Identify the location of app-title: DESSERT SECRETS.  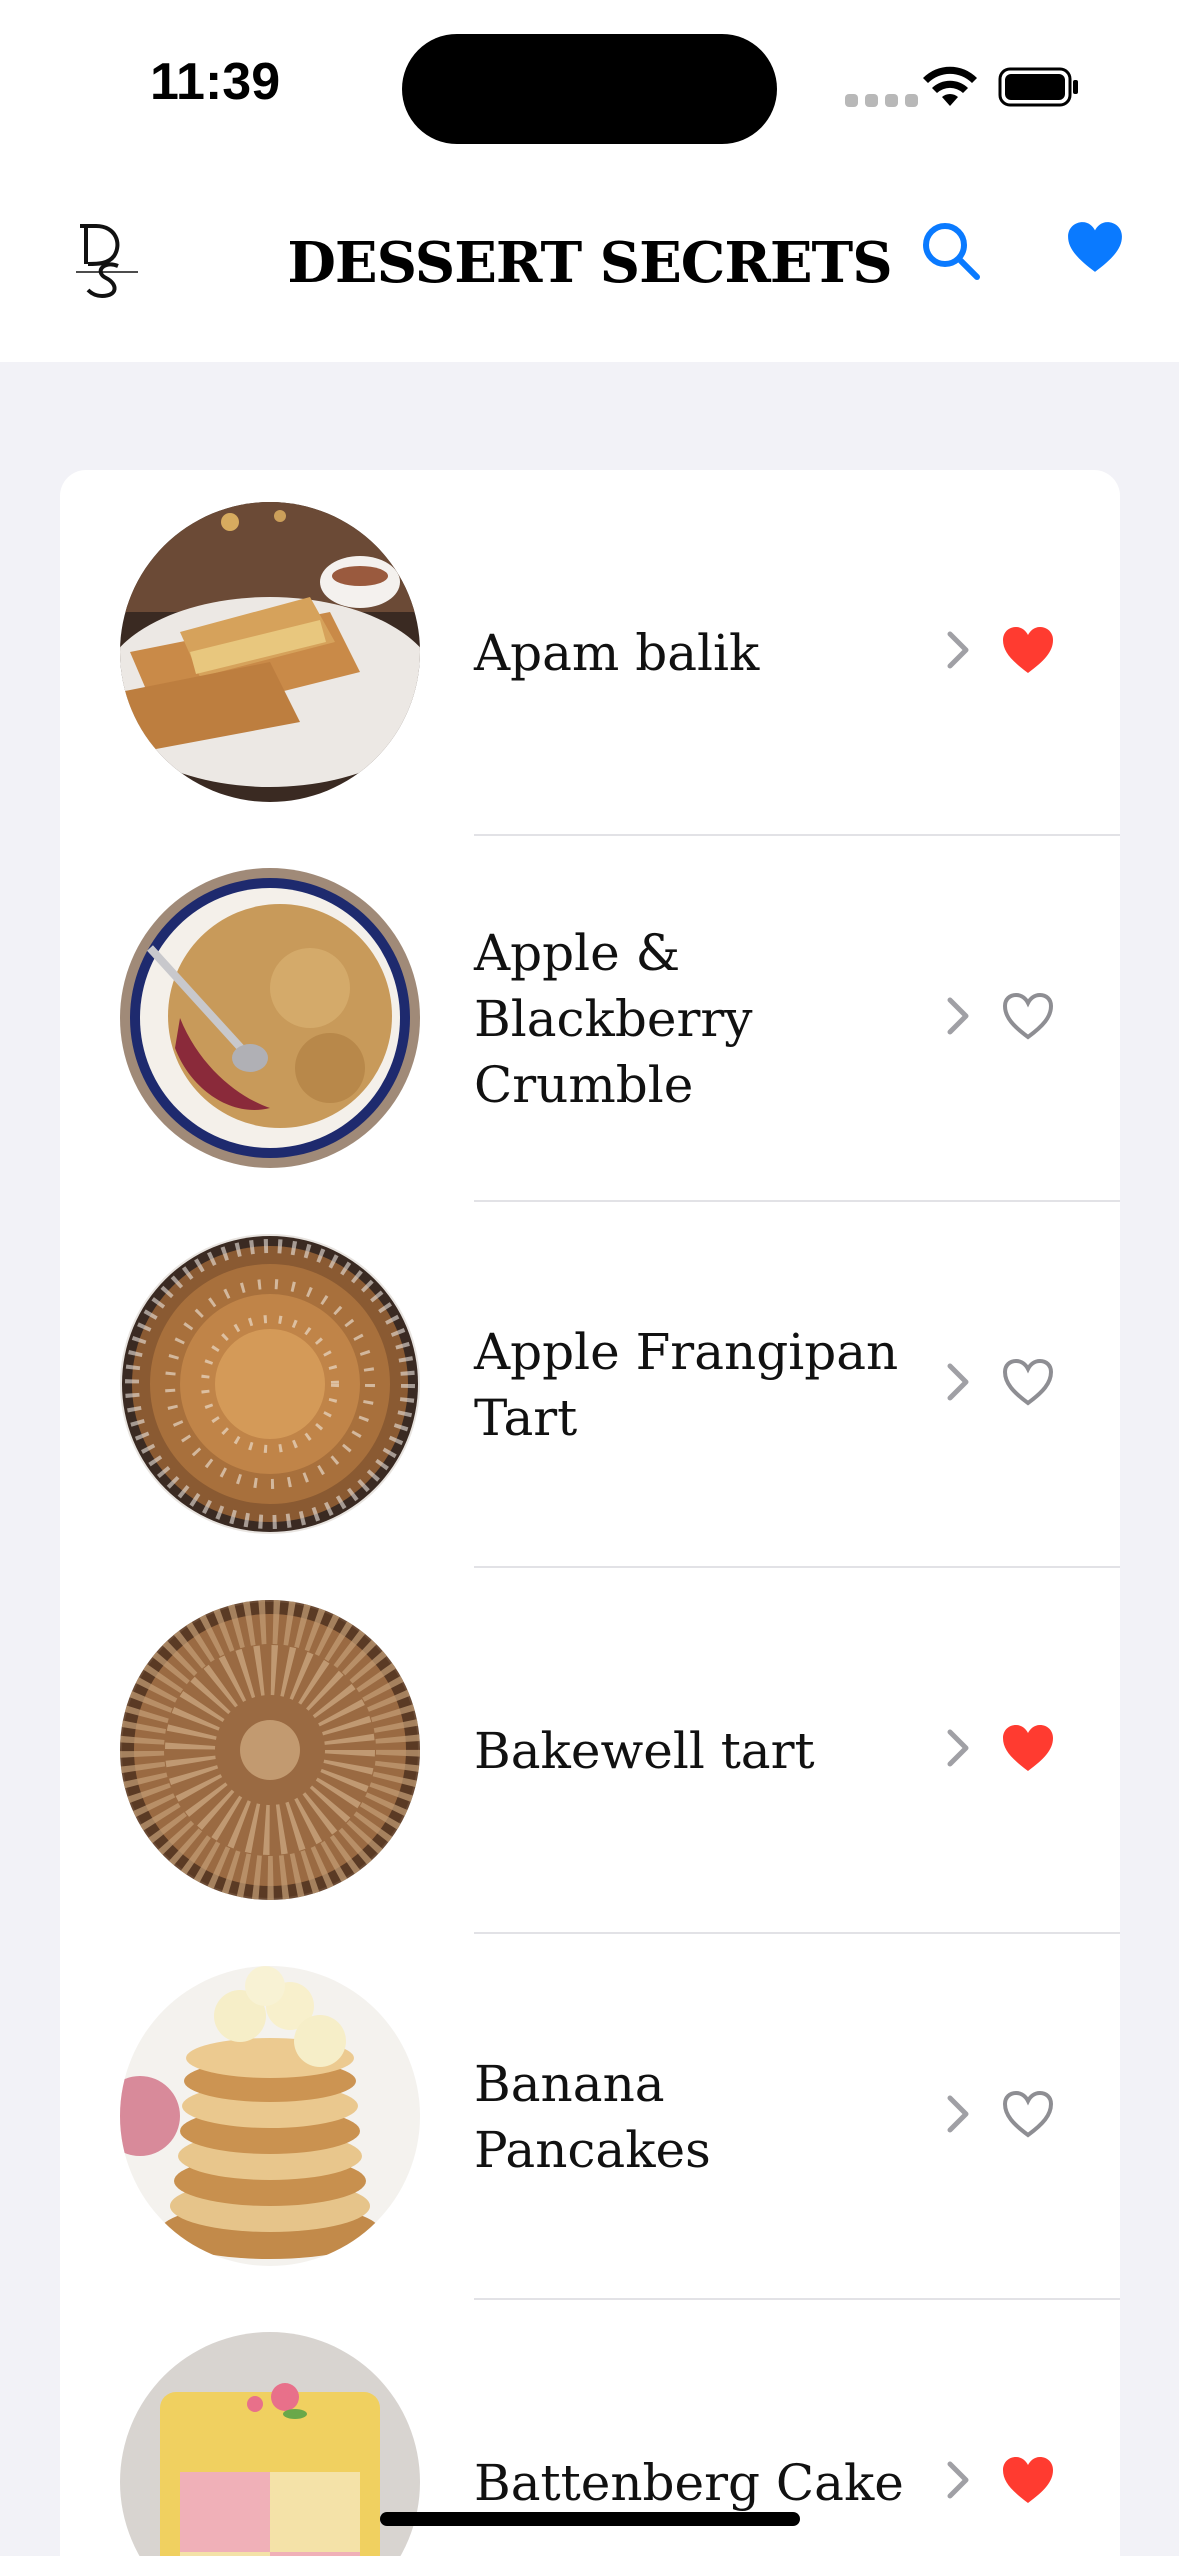
(589, 263).